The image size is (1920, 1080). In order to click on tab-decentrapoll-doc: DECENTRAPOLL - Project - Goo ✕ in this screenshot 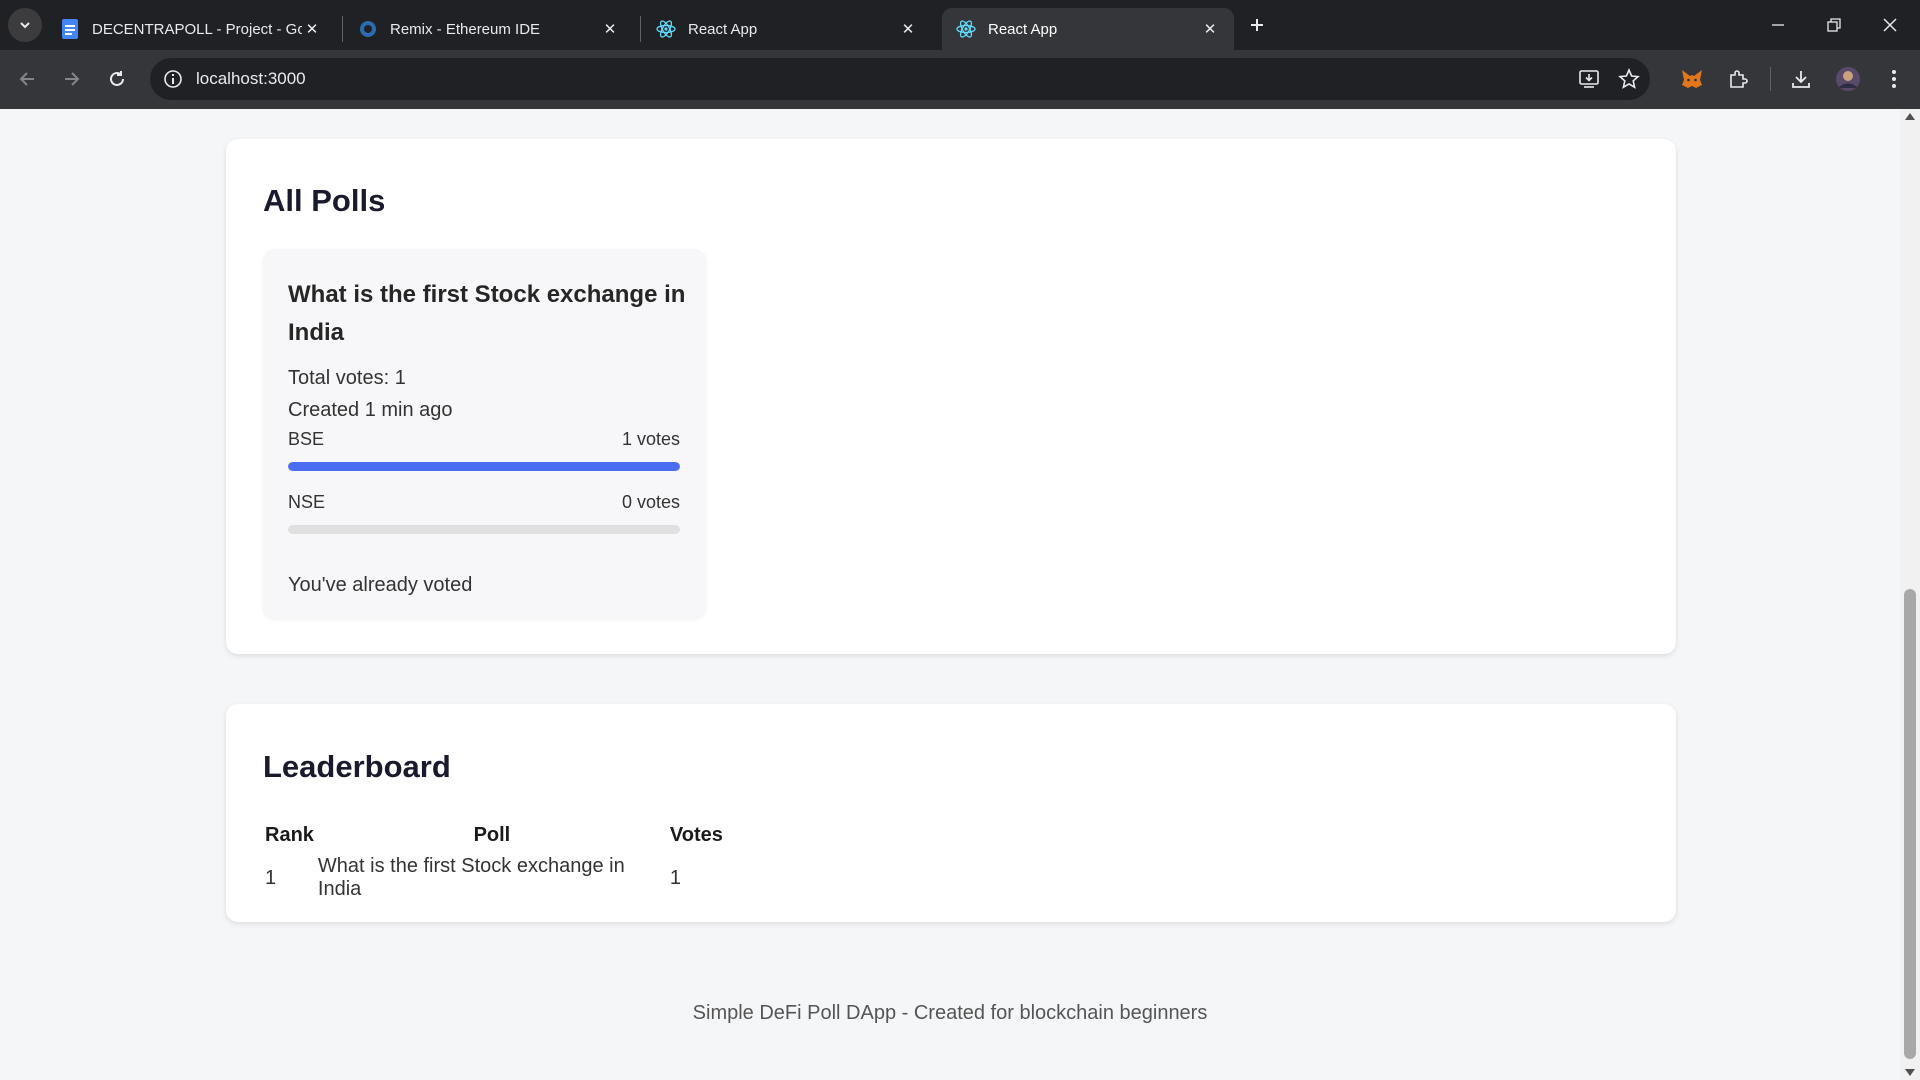, I will do `click(191, 29)`.